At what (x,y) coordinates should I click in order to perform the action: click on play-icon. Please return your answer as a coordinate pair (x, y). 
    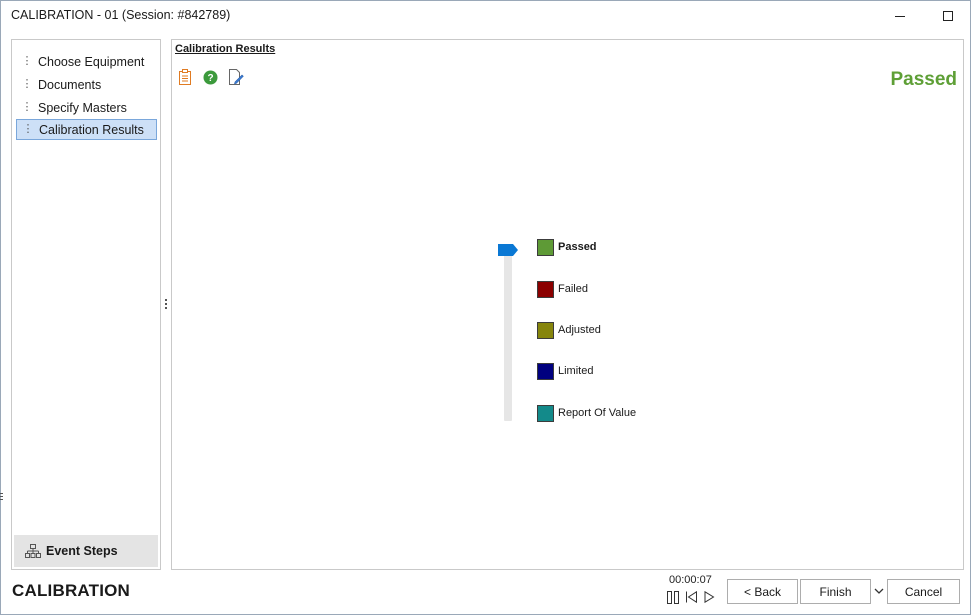
    Looking at the image, I should click on (709, 597).